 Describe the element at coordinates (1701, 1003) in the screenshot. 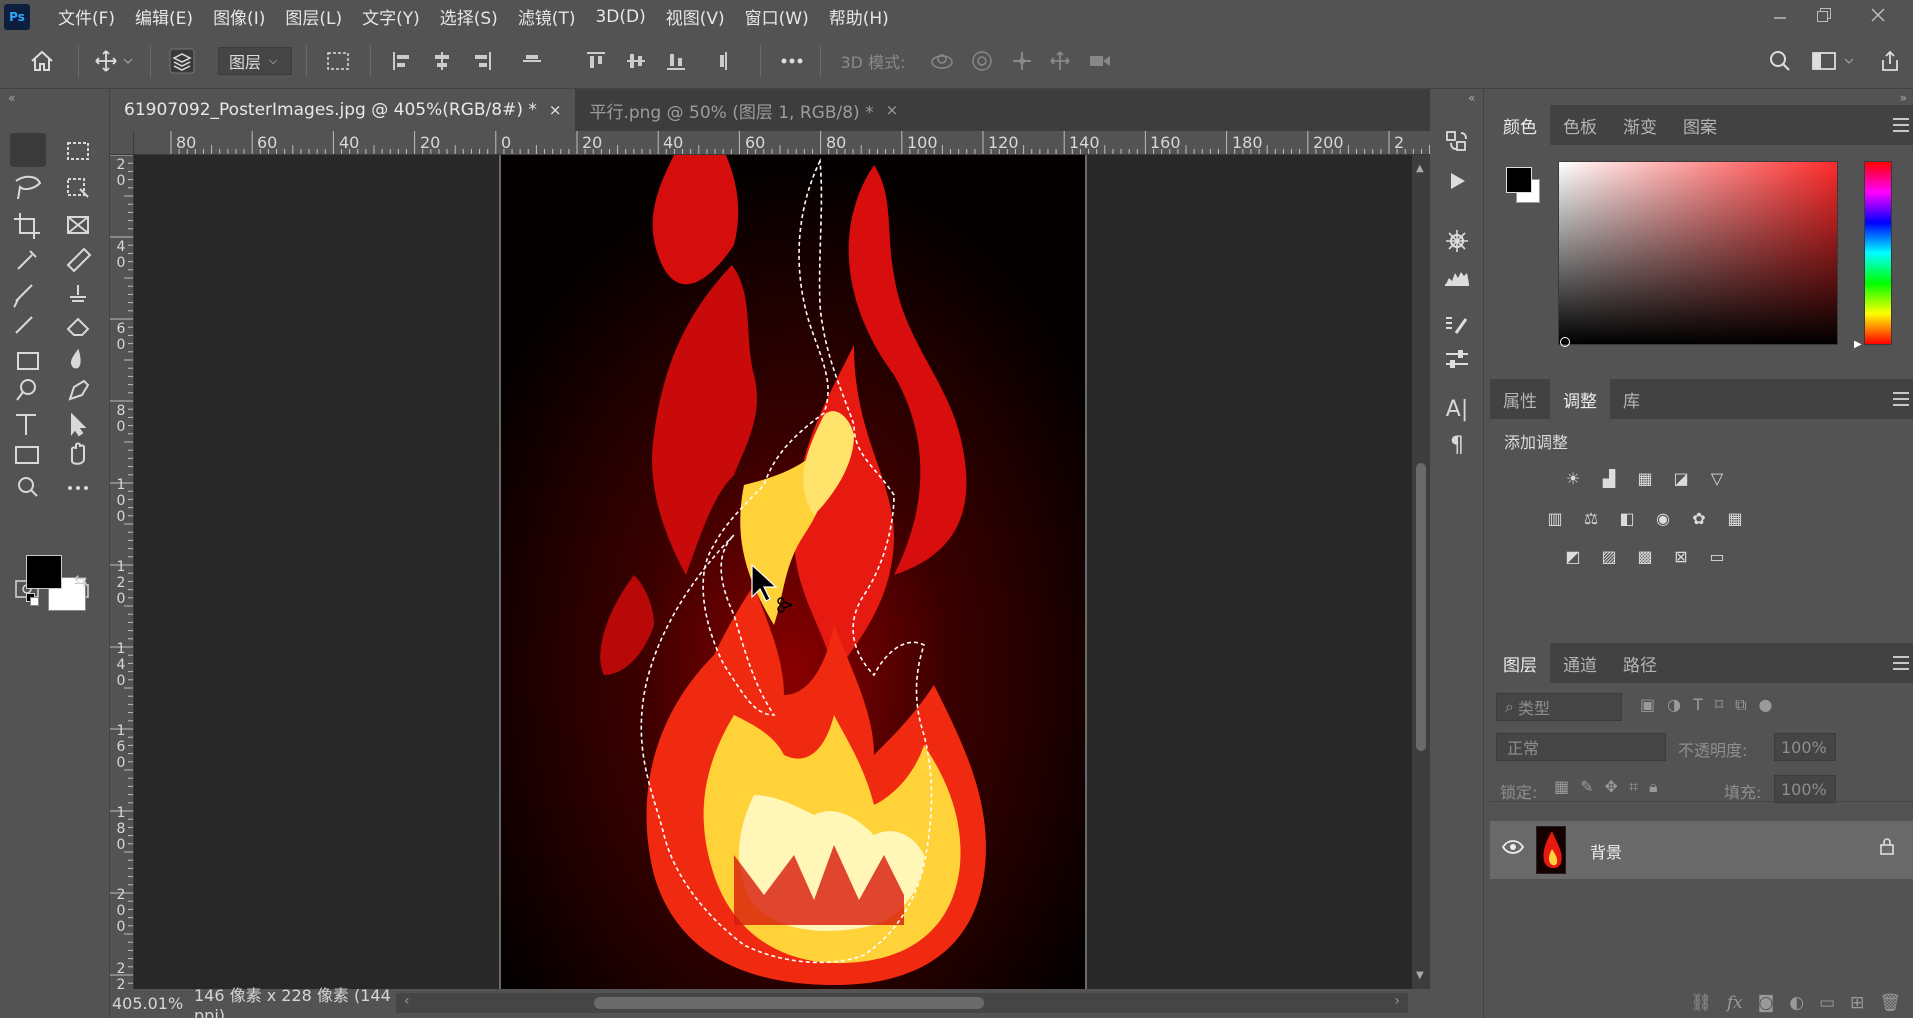

I see `link-layers-icon: ⛓` at that location.